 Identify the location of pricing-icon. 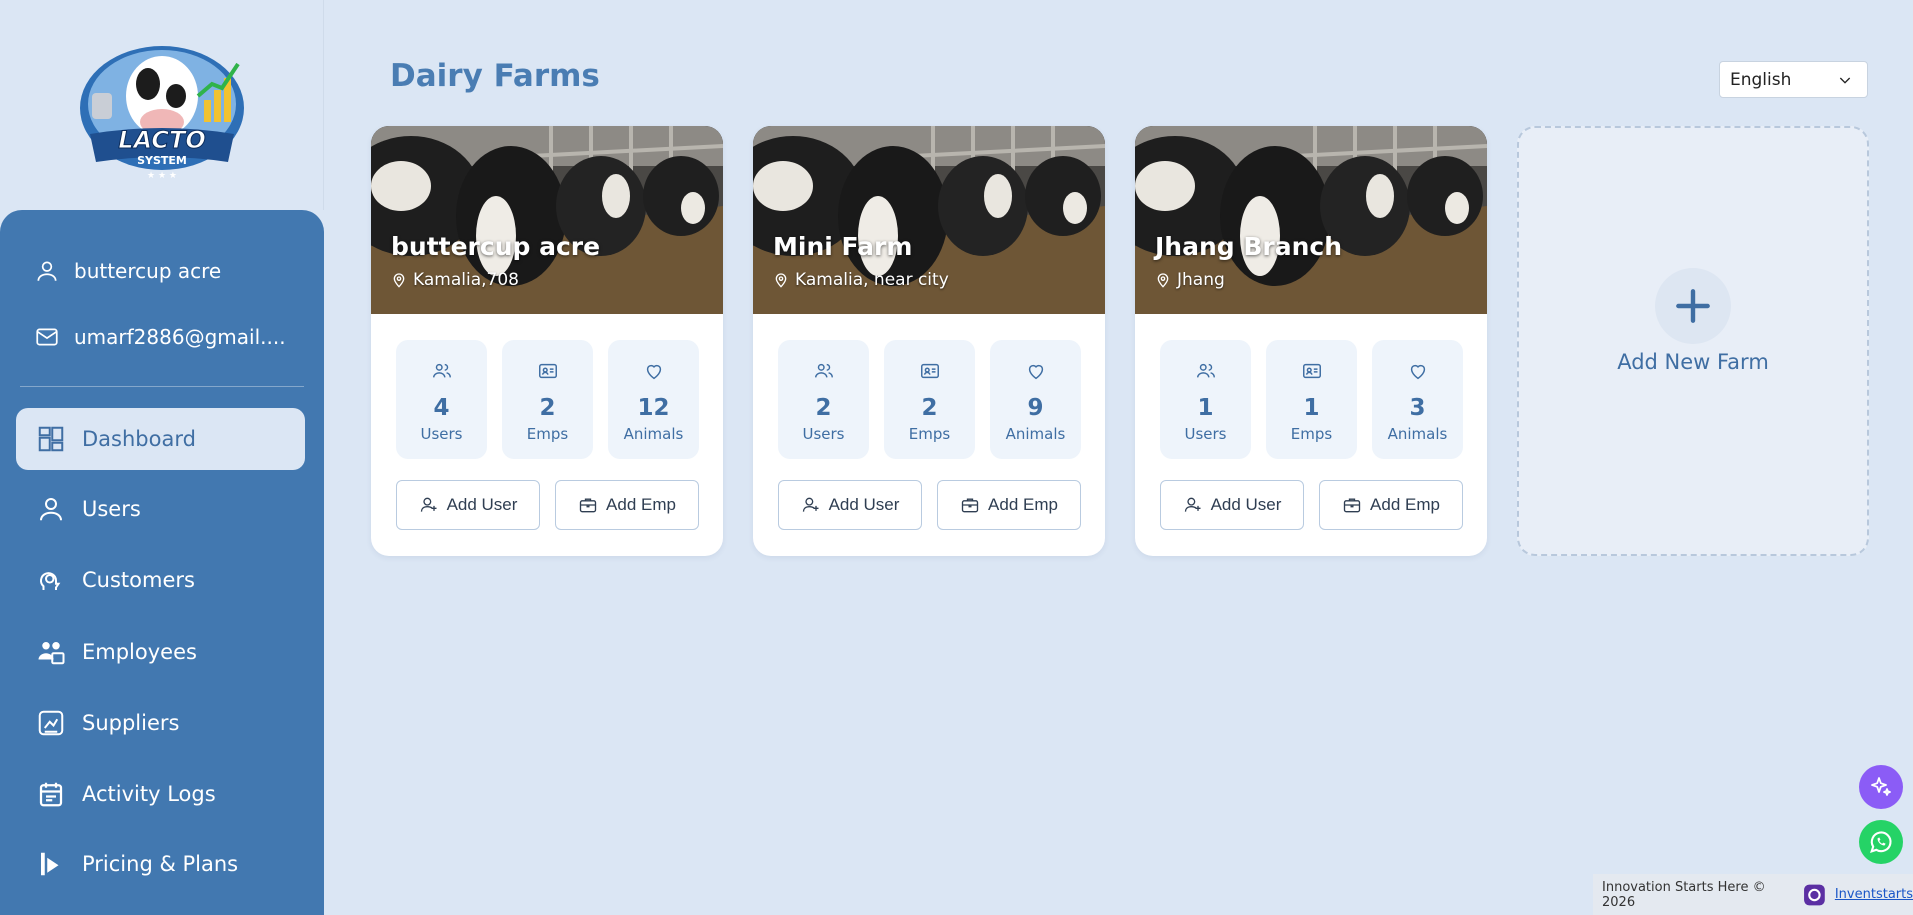
(50, 864).